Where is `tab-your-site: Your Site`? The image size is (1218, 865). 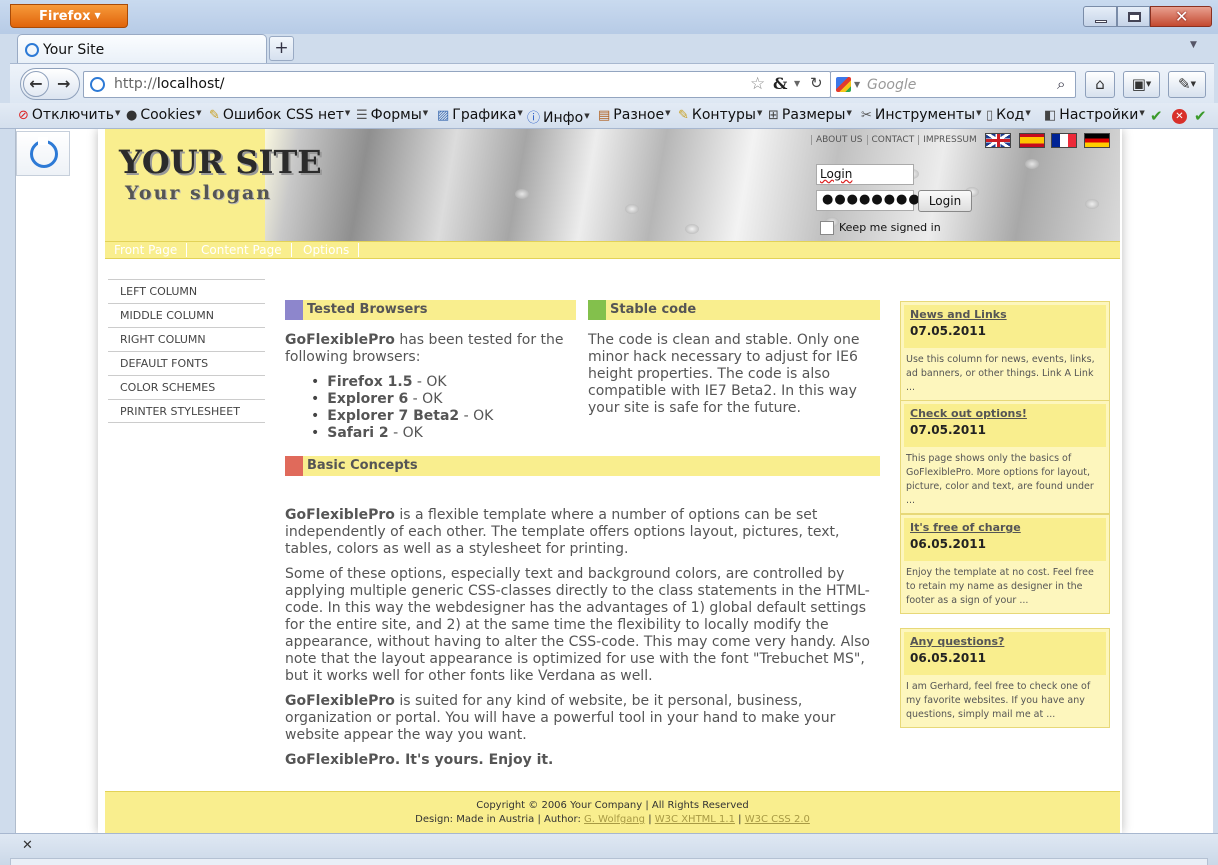
tab-your-site: Your Site is located at coordinates (142, 49).